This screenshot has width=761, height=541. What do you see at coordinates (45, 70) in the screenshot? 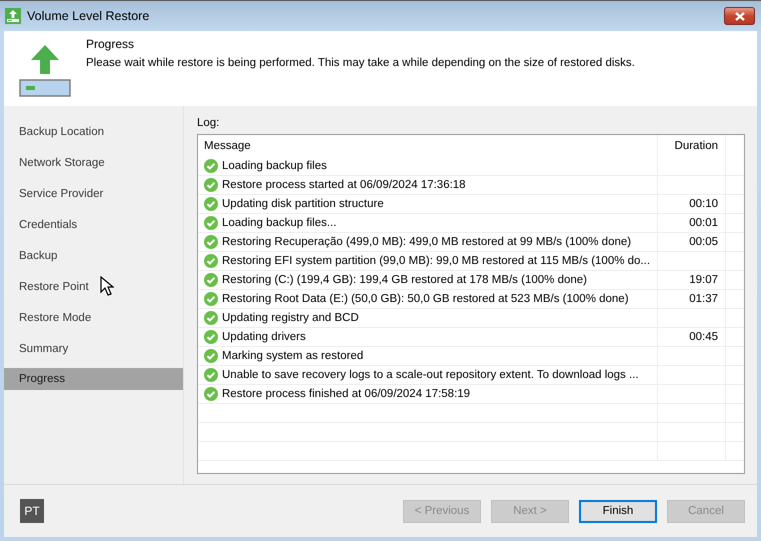
I see `restore-drawing` at bounding box center [45, 70].